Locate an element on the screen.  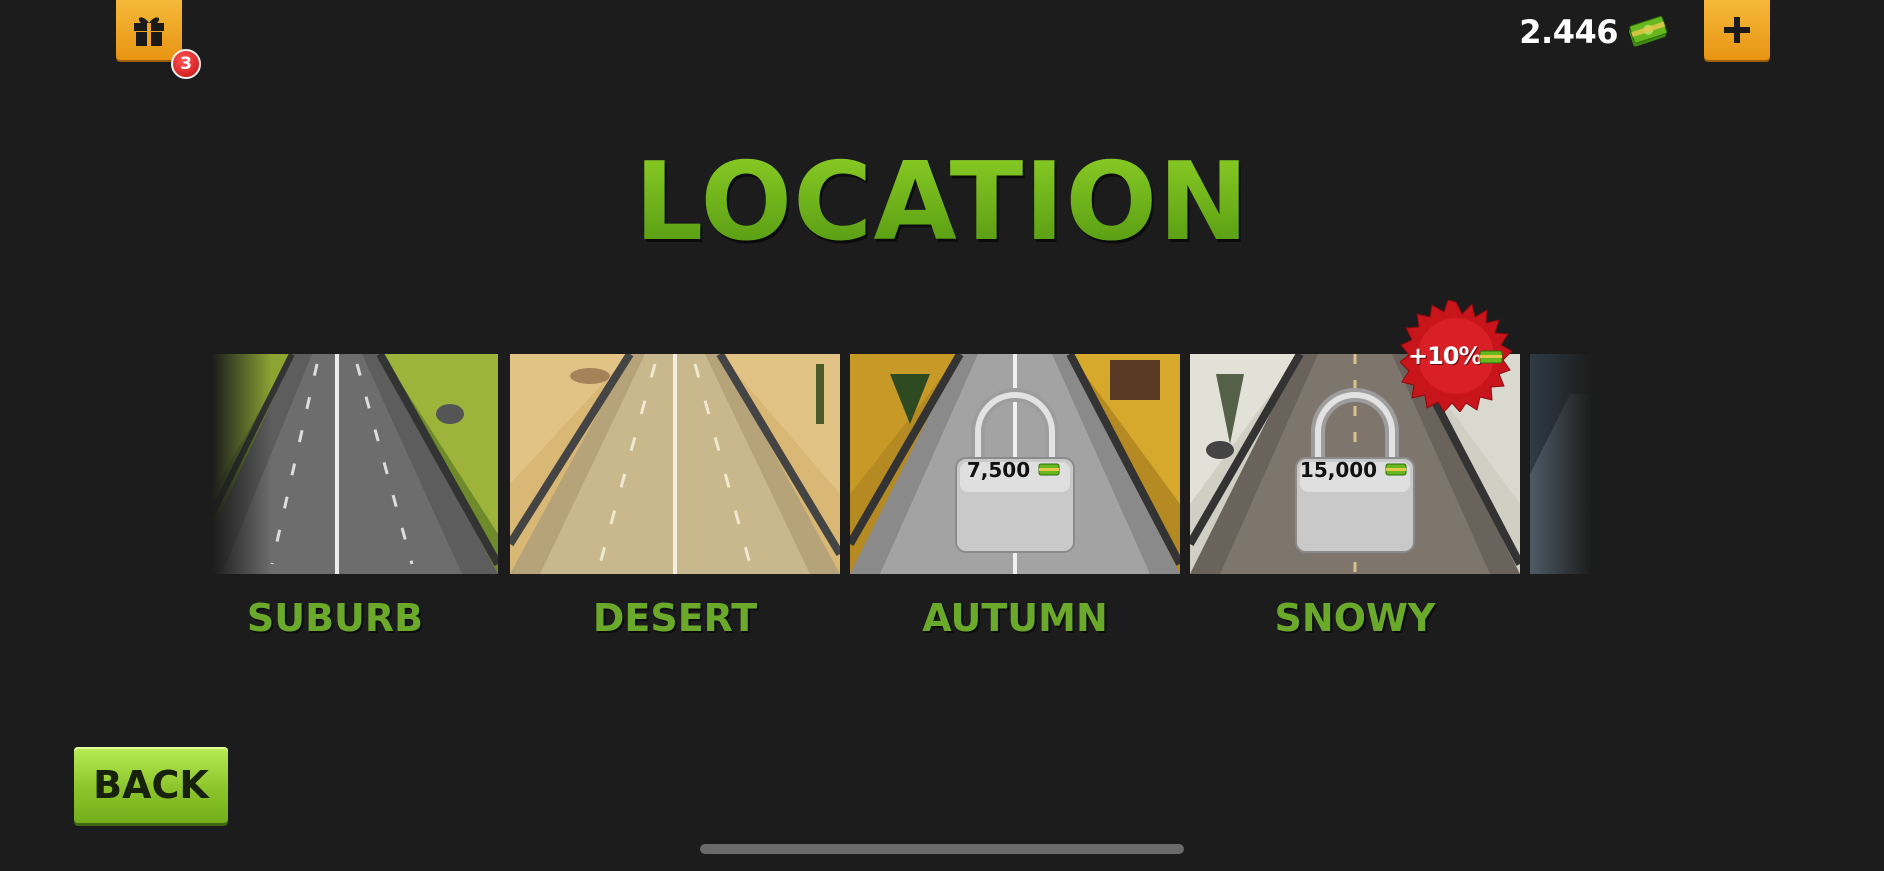
desert-road-image is located at coordinates (675, 464).